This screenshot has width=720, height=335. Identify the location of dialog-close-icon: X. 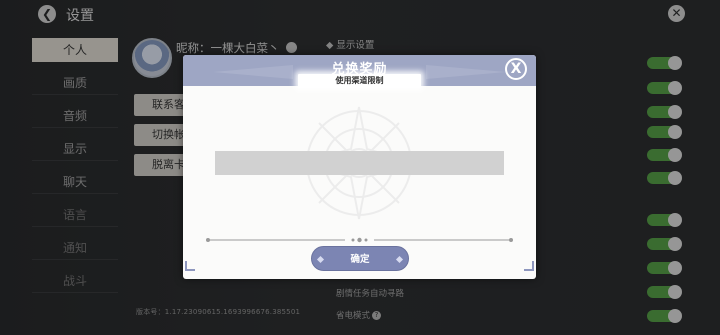
(516, 69).